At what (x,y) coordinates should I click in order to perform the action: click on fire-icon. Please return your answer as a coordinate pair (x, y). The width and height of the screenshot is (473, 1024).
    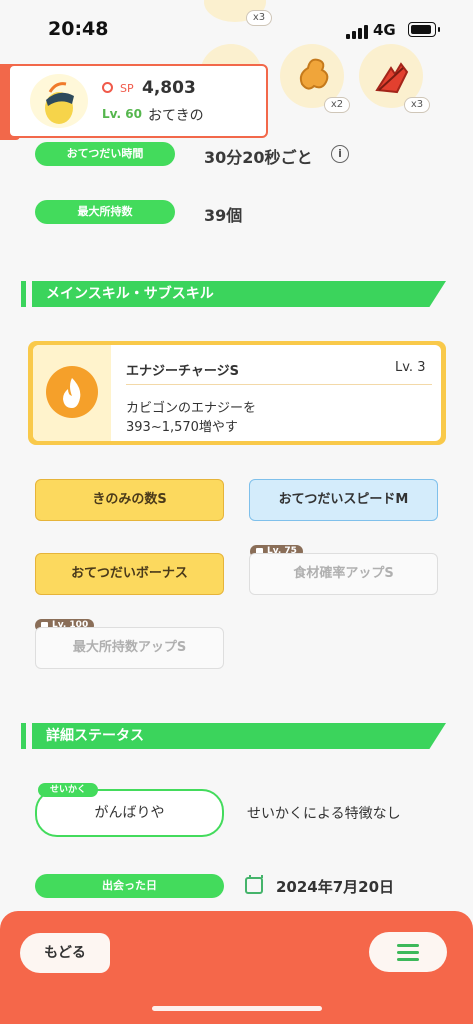
    Looking at the image, I should click on (72, 392).